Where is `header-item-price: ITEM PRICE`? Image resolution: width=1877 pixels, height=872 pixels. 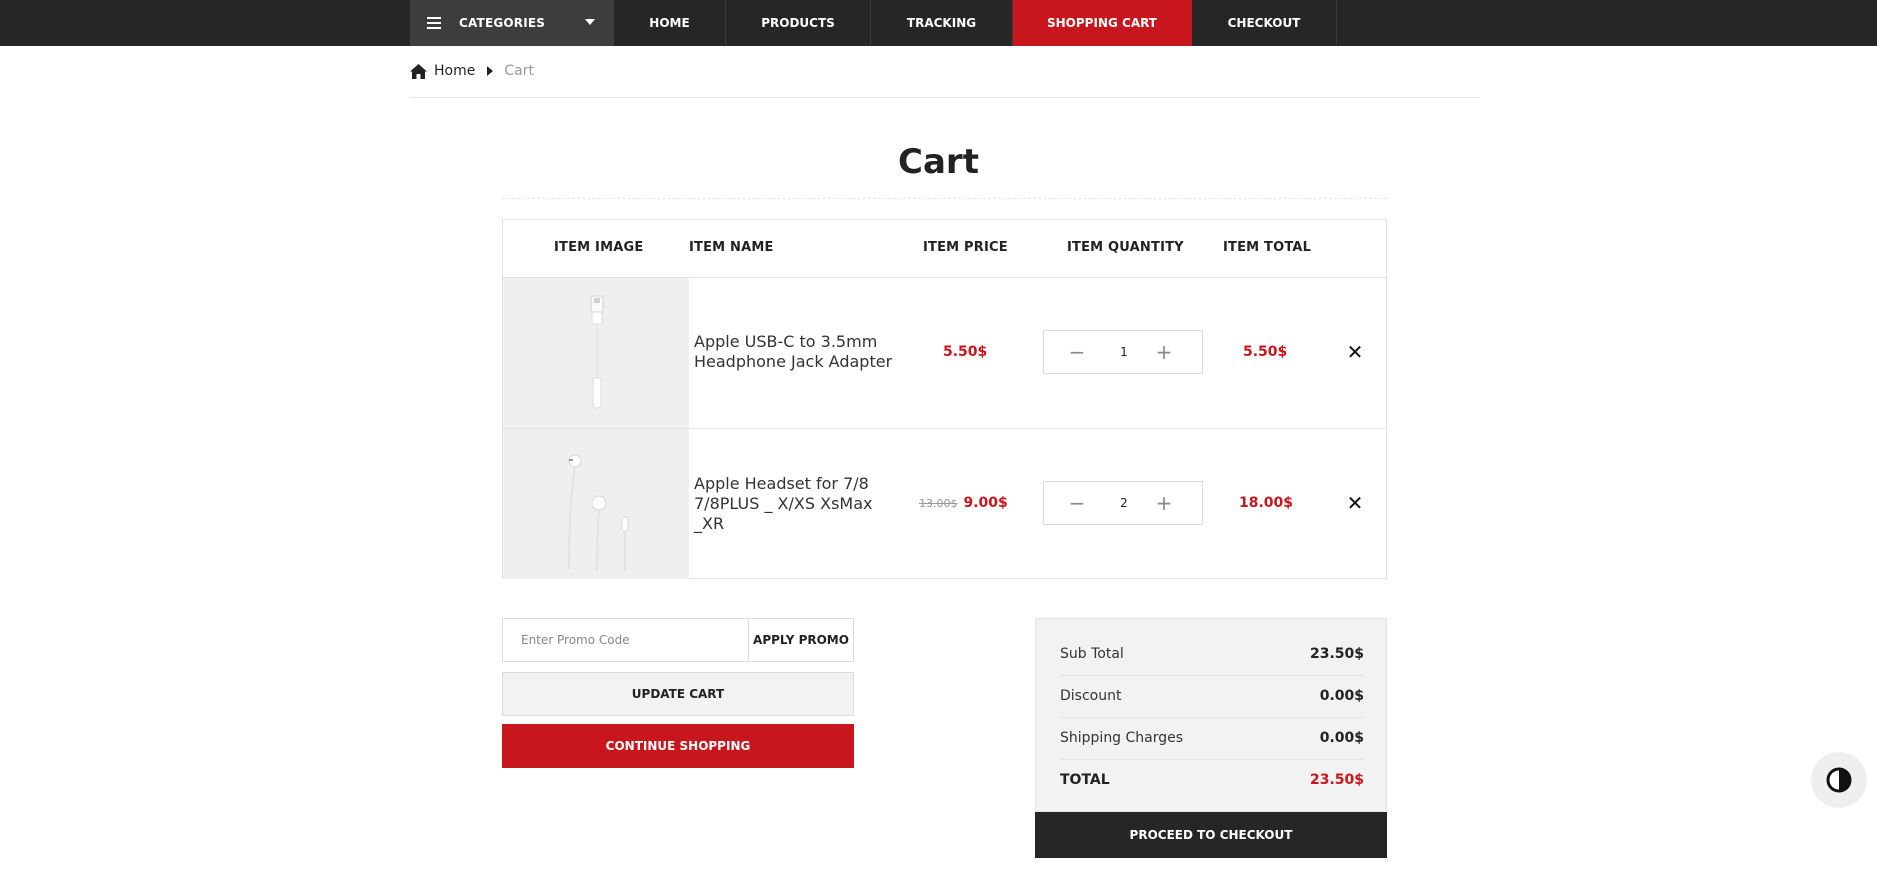
header-item-price: ITEM PRICE is located at coordinates (965, 247).